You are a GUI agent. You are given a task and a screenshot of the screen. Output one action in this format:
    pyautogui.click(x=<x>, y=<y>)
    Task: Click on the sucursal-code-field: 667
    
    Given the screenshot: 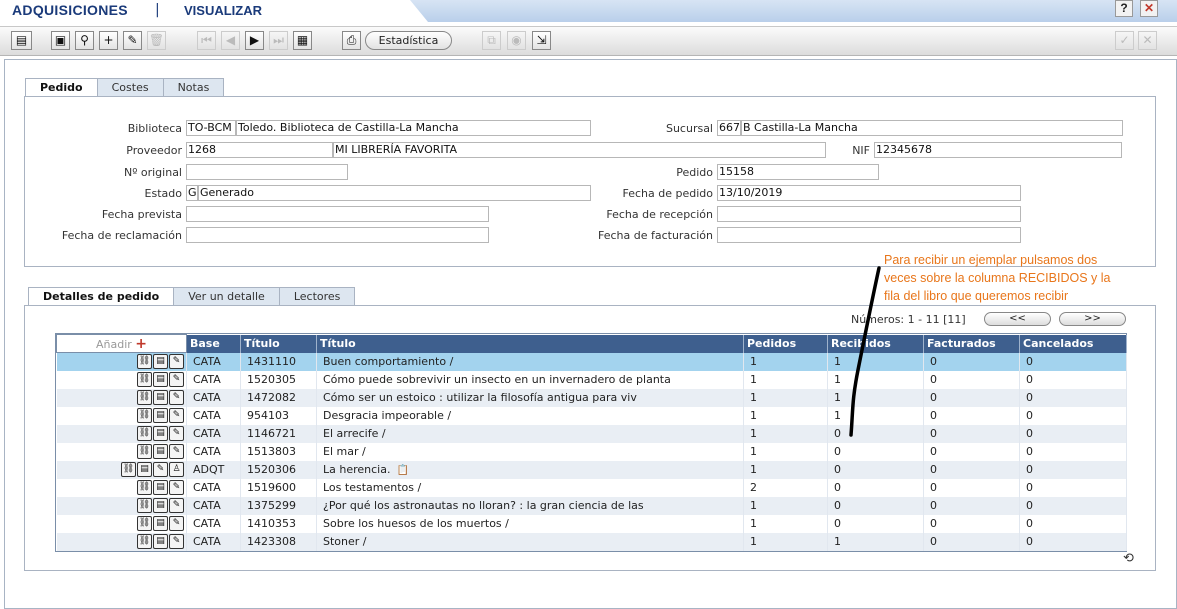 What is the action you would take?
    pyautogui.click(x=729, y=128)
    